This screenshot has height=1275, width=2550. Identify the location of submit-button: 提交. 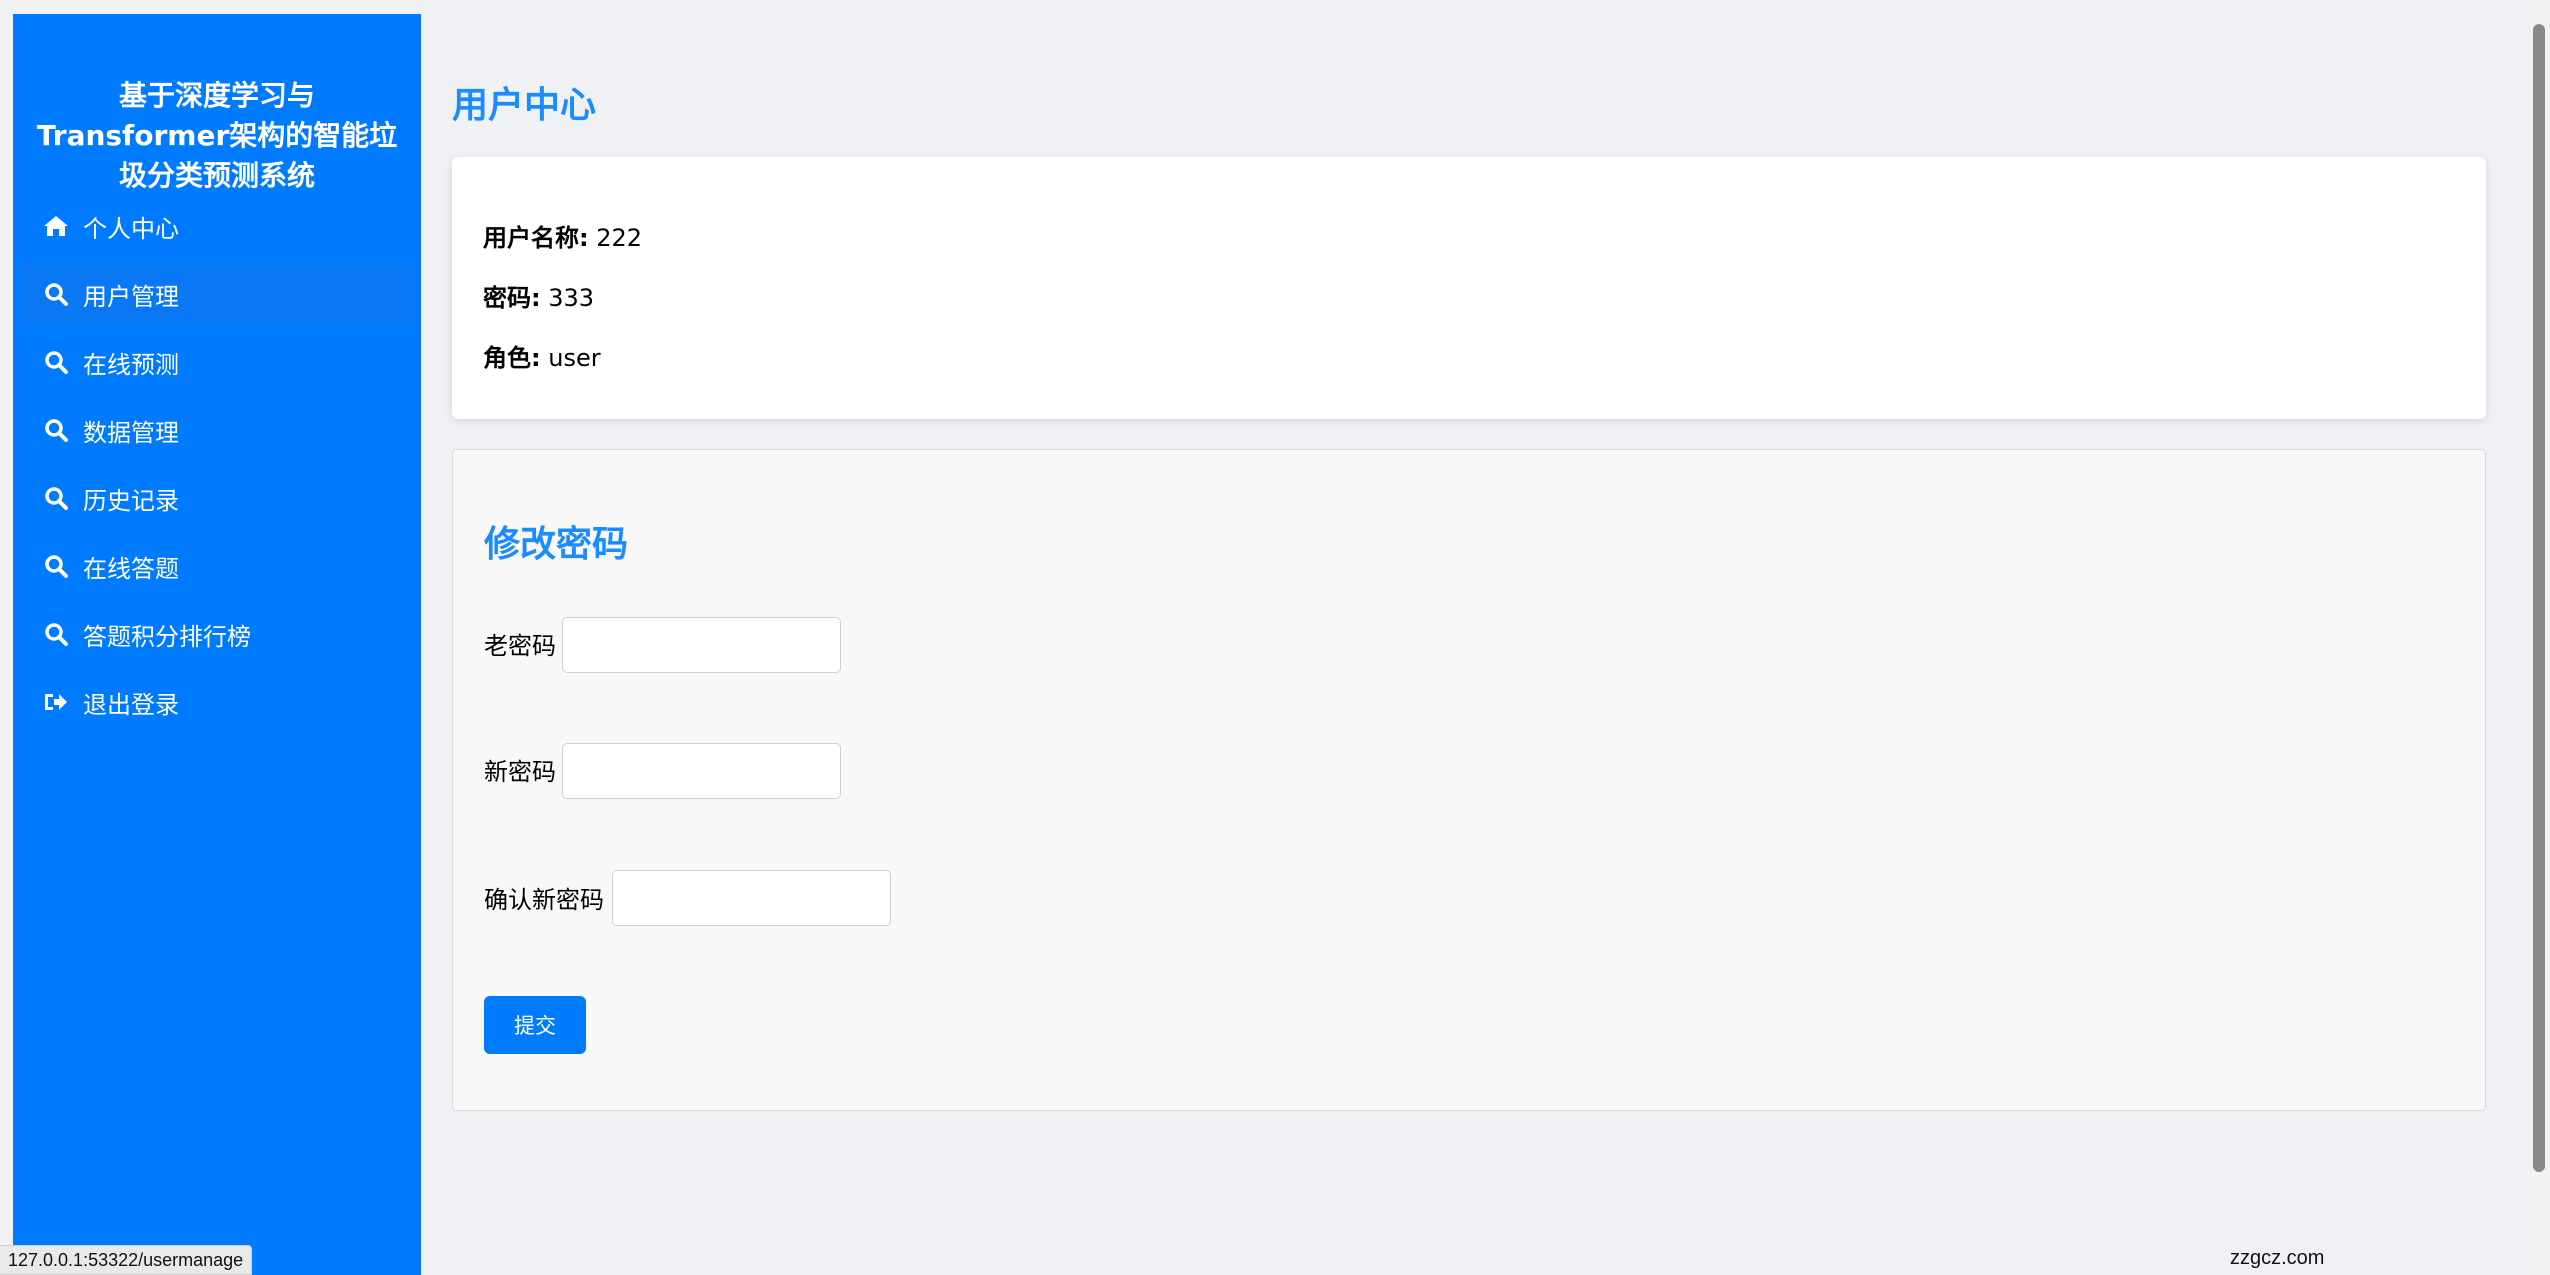
(535, 1025).